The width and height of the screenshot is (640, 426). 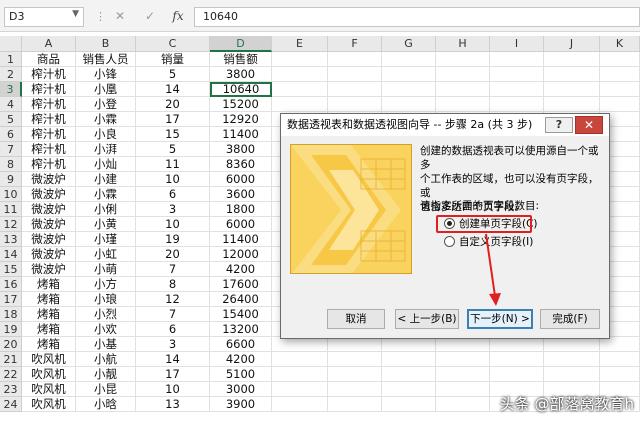 What do you see at coordinates (106, 329) in the screenshot?
I see `table-cell: 小欢` at bounding box center [106, 329].